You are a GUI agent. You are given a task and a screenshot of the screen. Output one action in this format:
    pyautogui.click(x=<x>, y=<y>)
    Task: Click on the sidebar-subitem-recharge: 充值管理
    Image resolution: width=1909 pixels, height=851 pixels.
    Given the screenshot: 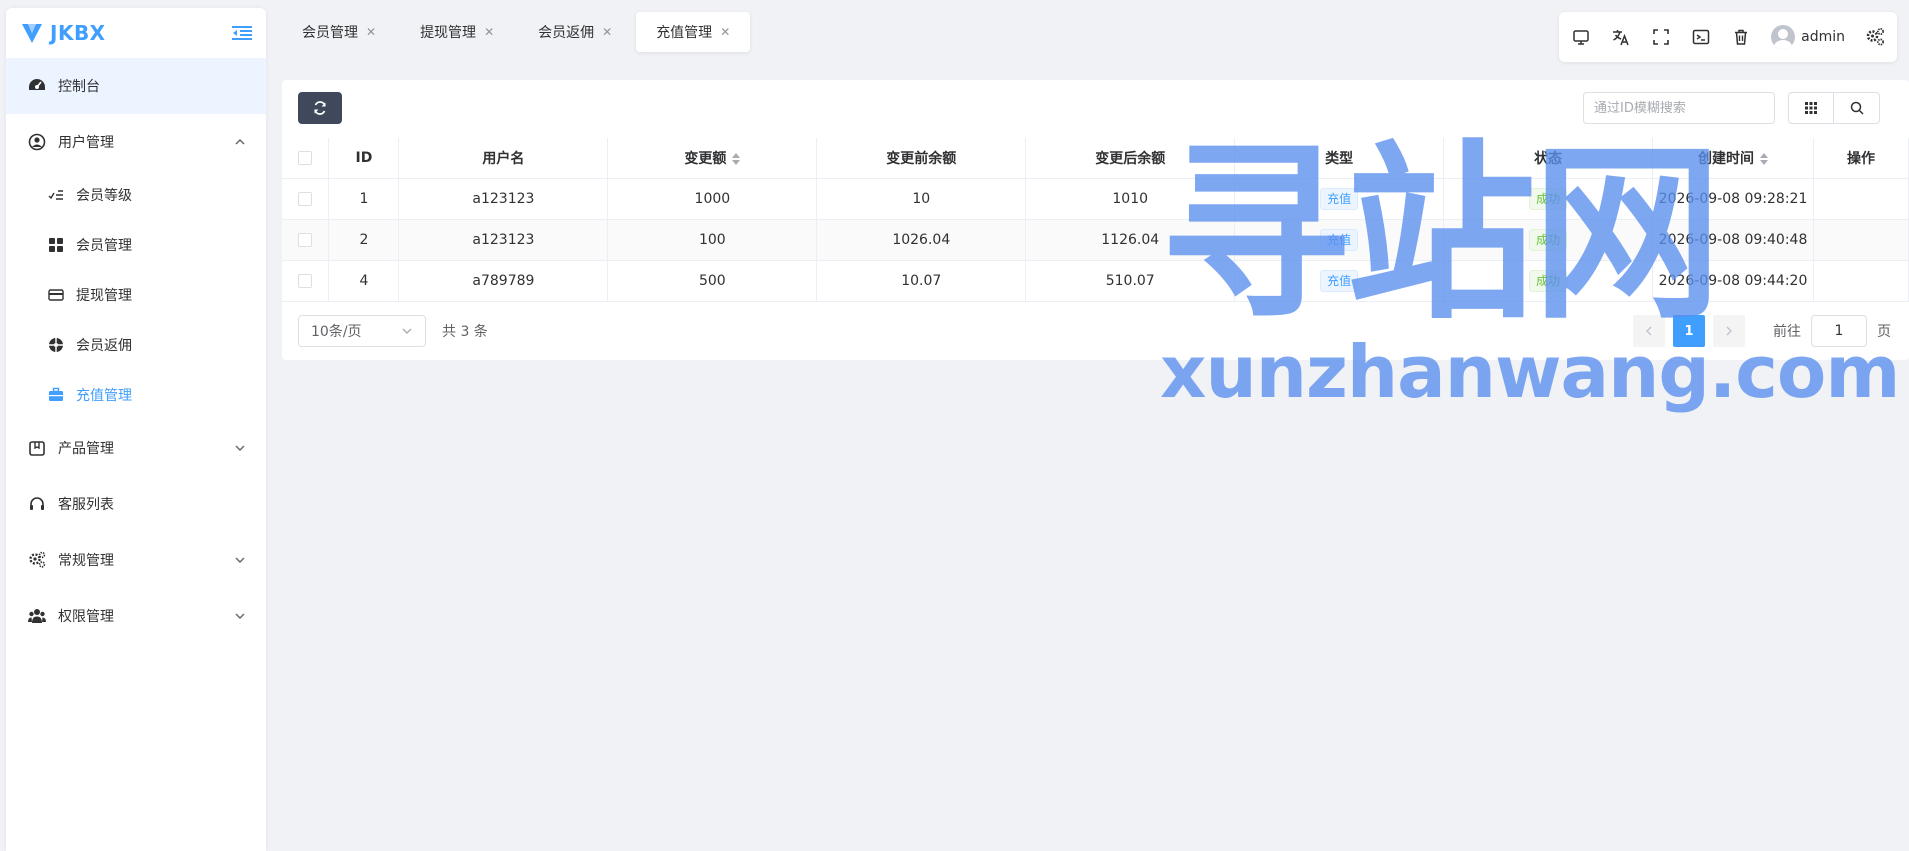 What is the action you would take?
    pyautogui.click(x=136, y=395)
    